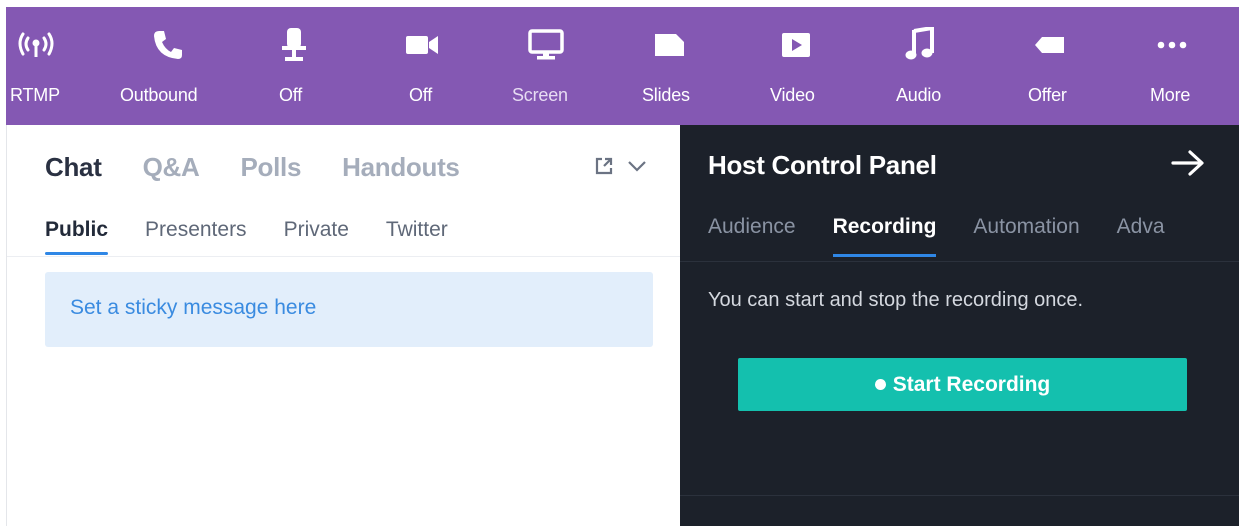 The image size is (1239, 526). I want to click on microphone-icon, so click(294, 45).